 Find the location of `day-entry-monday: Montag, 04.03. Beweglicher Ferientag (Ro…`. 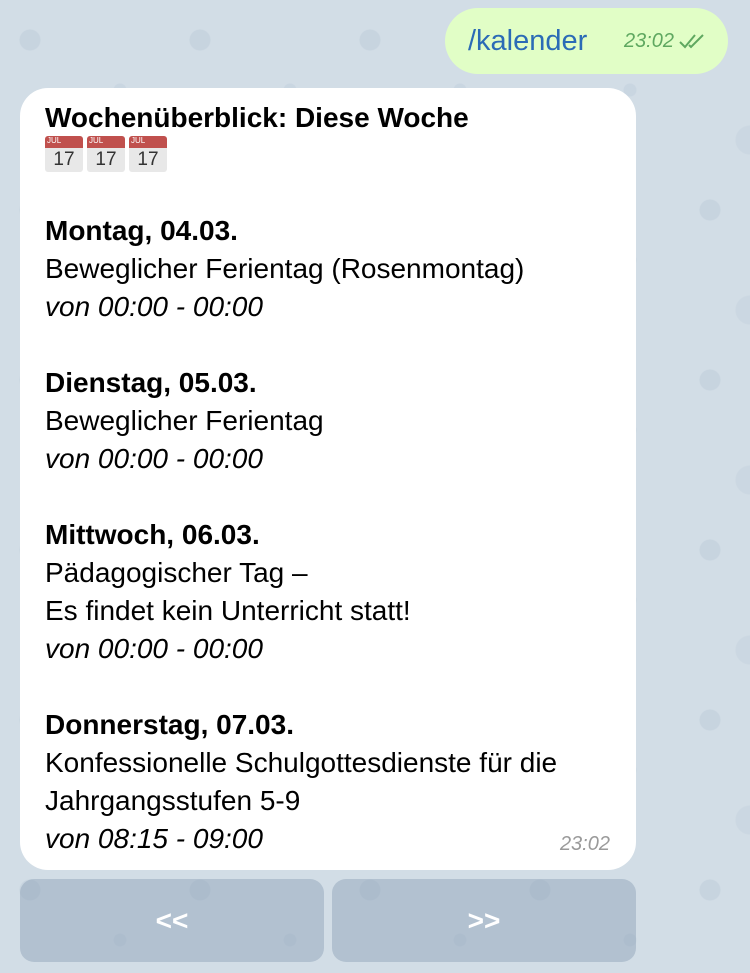

day-entry-monday: Montag, 04.03. Beweglicher Ferientag (Ro… is located at coordinates (330, 269).